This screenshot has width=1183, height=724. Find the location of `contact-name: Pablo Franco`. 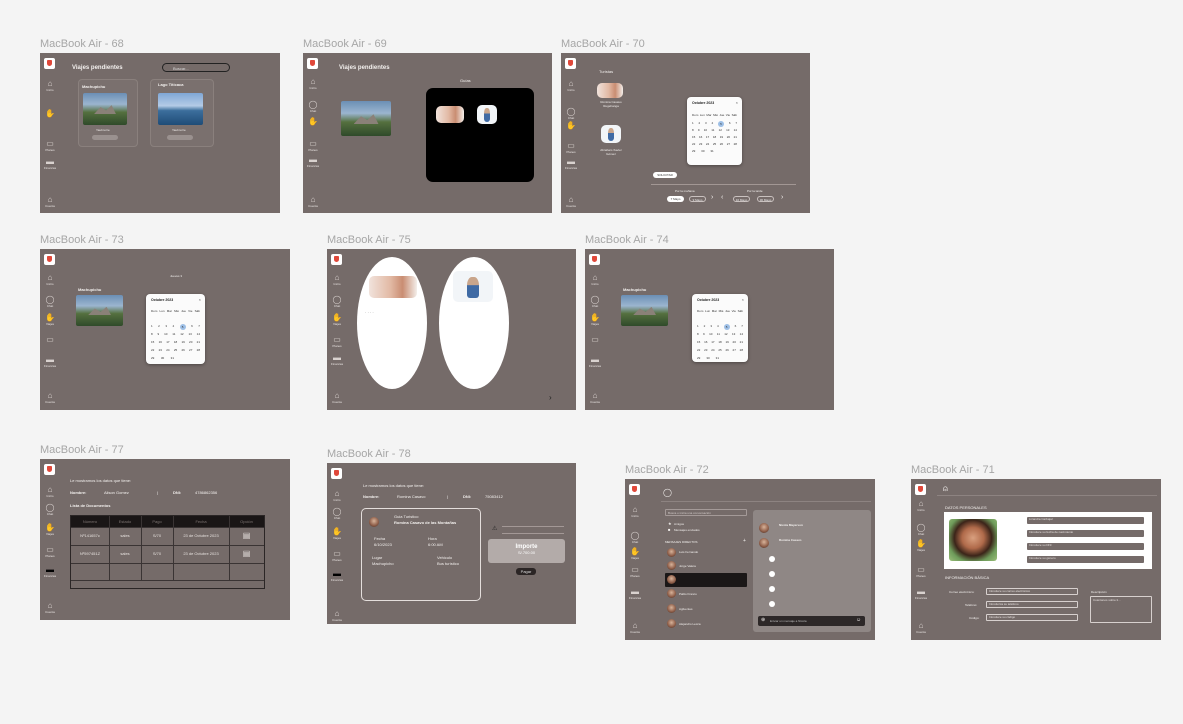

contact-name: Pablo Franco is located at coordinates (688, 594).